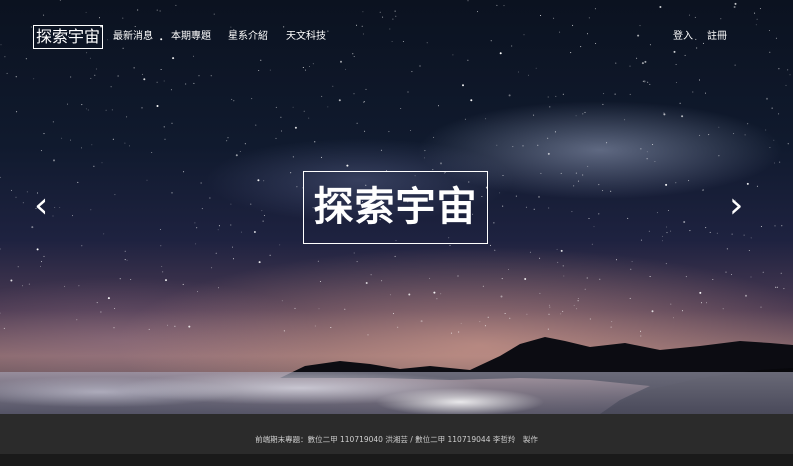  Describe the element at coordinates (133, 37) in the screenshot. I see `nav-latest-news: 最新消息` at that location.